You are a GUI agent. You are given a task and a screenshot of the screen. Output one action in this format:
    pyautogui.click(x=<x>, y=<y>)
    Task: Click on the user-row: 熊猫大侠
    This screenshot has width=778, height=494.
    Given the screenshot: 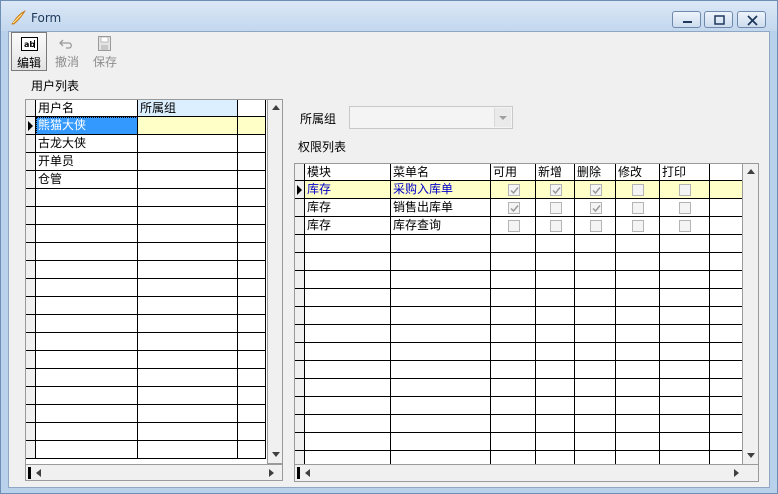 What is the action you would take?
    pyautogui.click(x=146, y=126)
    